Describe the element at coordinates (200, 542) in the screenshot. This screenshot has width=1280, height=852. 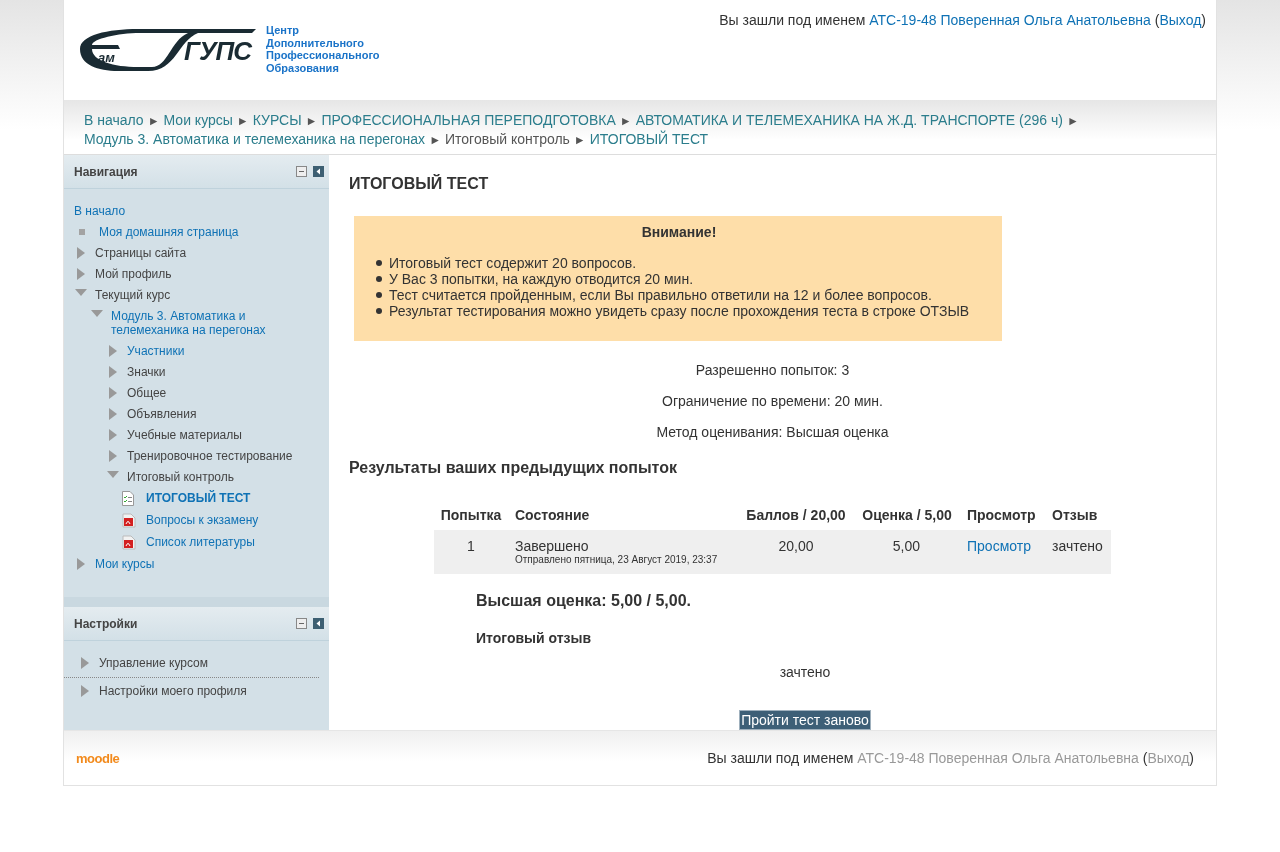
I see `nav-link: Список литературы` at that location.